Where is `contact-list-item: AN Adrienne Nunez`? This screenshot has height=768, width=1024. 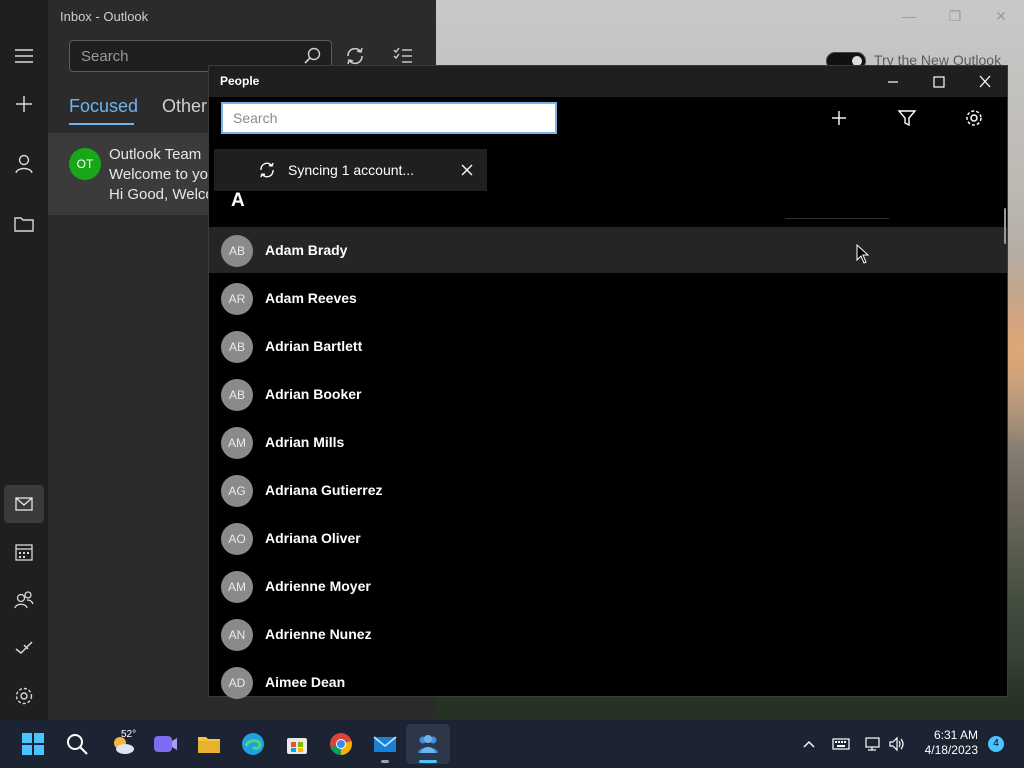 contact-list-item: AN Adrienne Nunez is located at coordinates (608, 634).